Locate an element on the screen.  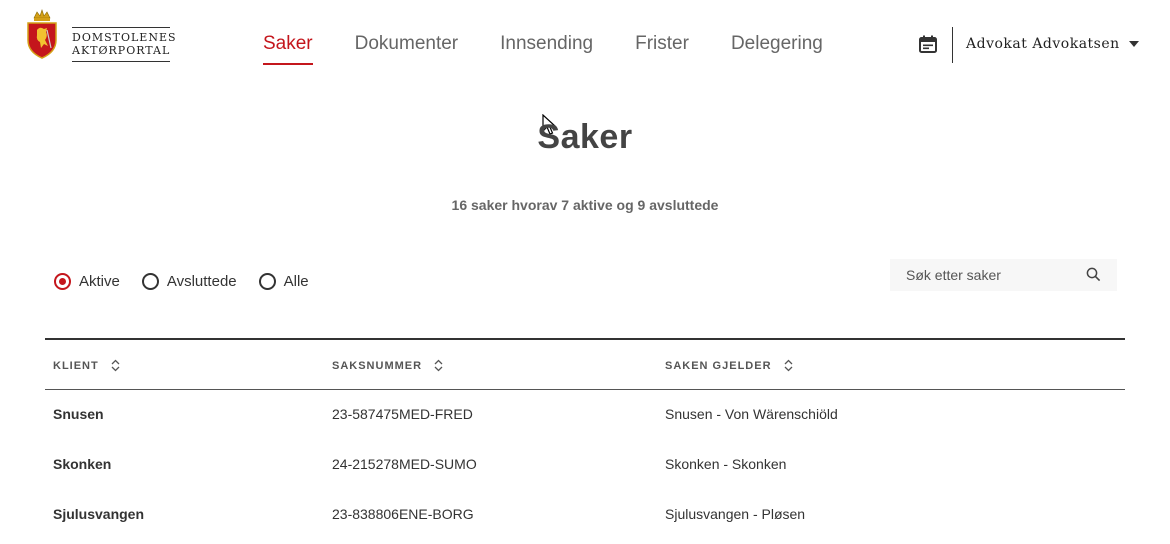
subject-cell: Sjulusvangen - Pløsen is located at coordinates (735, 514).